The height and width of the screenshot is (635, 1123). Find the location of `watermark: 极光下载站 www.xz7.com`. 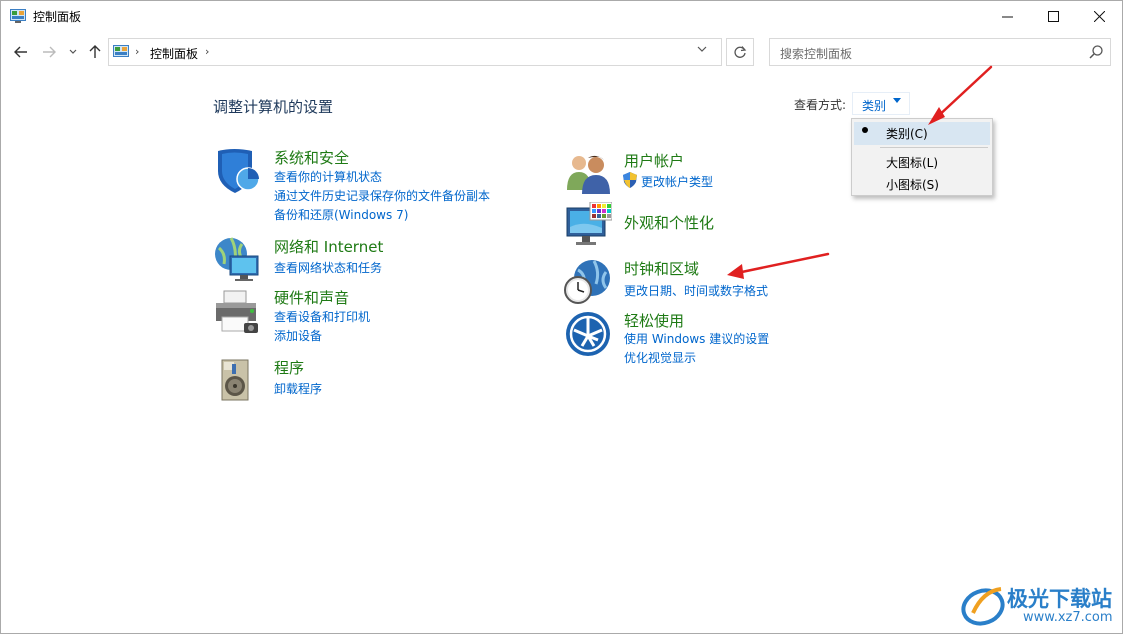

watermark: 极光下载站 www.xz7.com is located at coordinates (1041, 606).